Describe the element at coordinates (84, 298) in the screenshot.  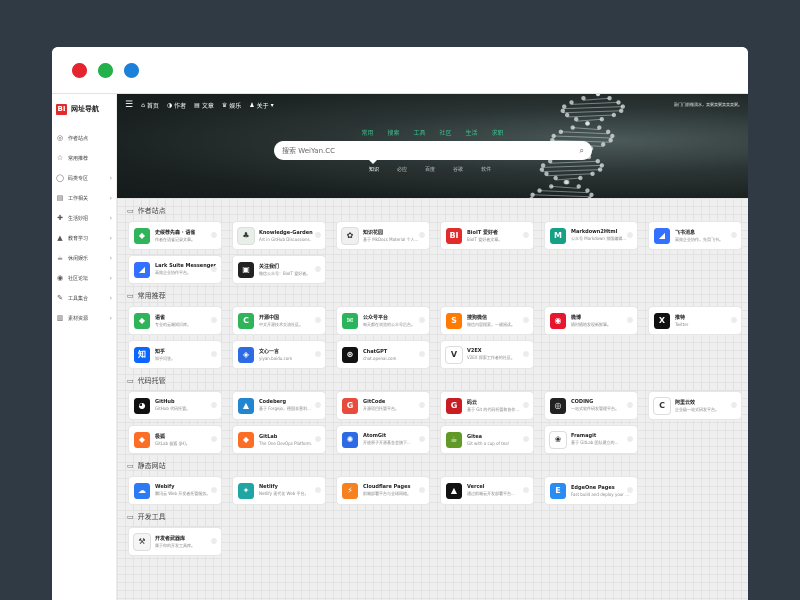
I see `sidebar-item: ✎ 工具集合 ›` at that location.